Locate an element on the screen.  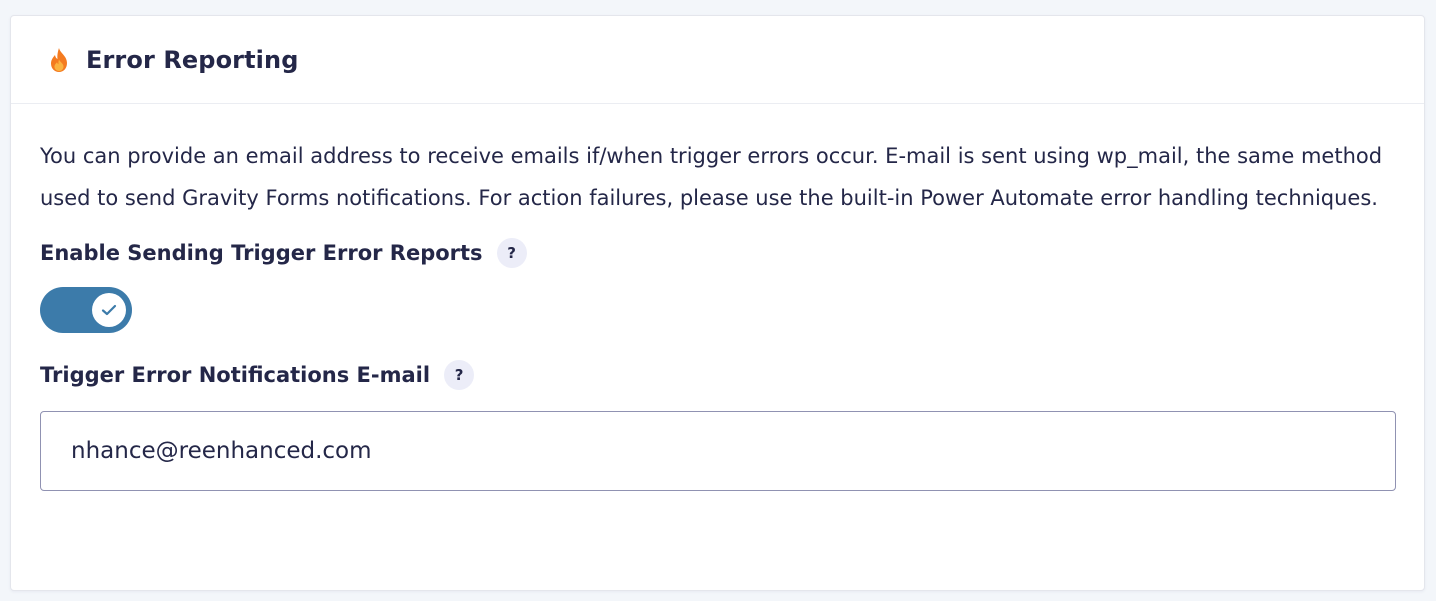
enable-reports-toggle is located at coordinates (86, 310).